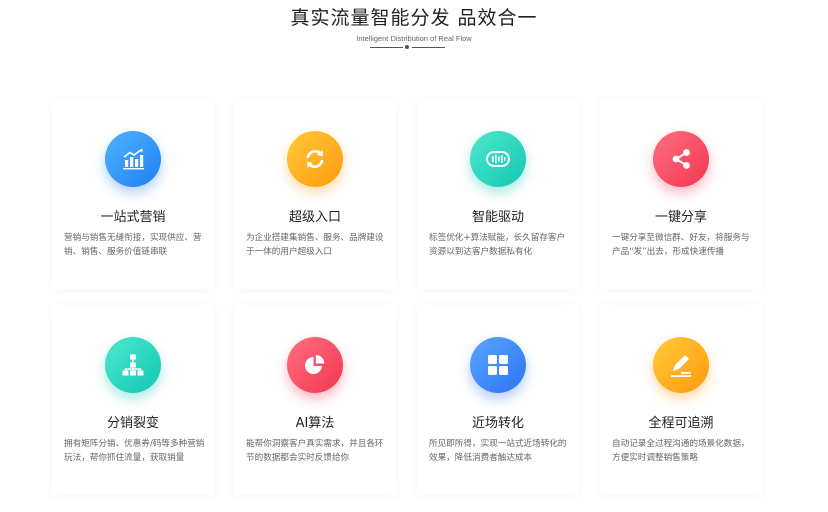  Describe the element at coordinates (315, 451) in the screenshot. I see `card-description: 能帮你洞察客户真实需求，并且各环节的数据都会实时反馈给你` at that location.